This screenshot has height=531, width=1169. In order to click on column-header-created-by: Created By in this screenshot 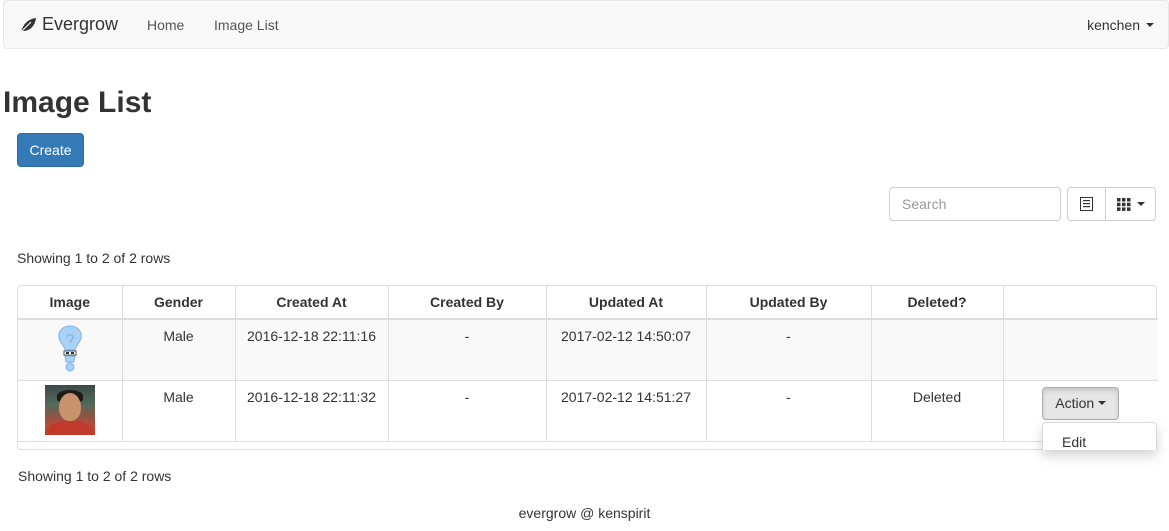, I will do `click(467, 303)`.